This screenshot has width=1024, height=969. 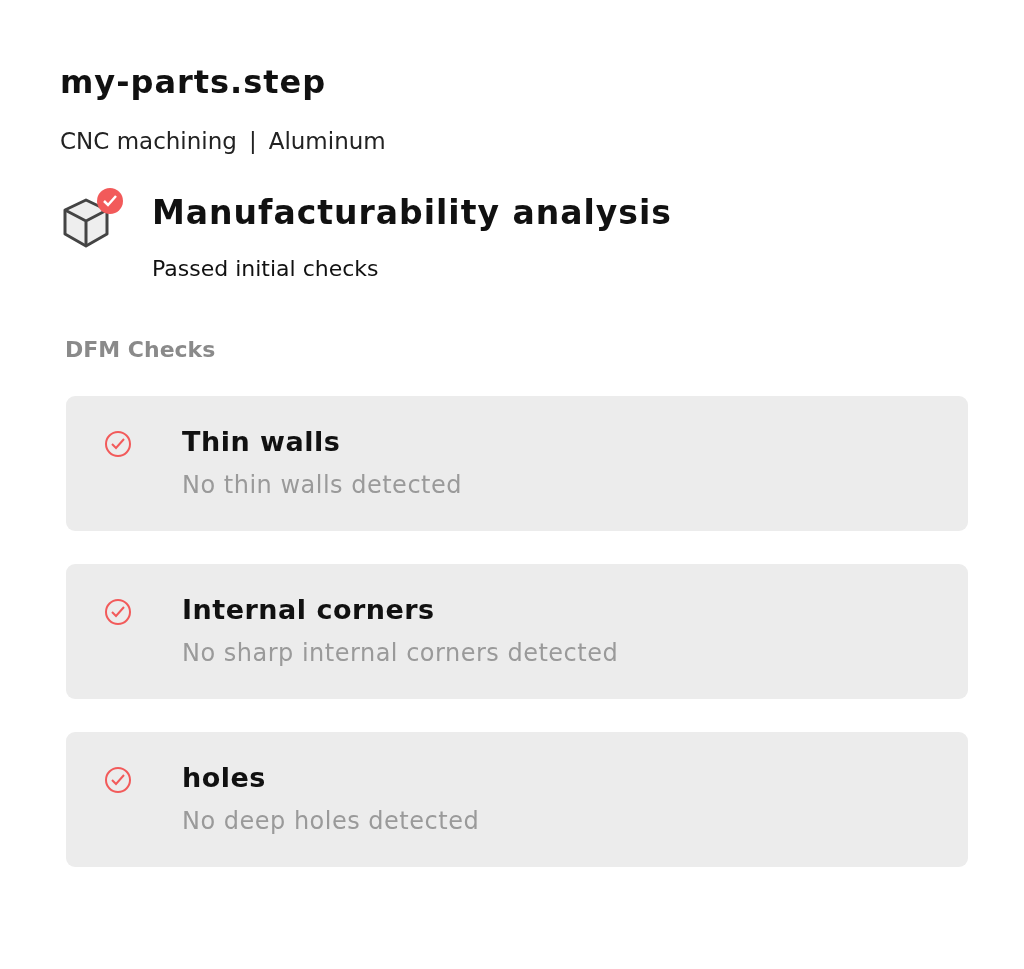 I want to click on analysis-summary: Passed initial checks, so click(x=266, y=268).